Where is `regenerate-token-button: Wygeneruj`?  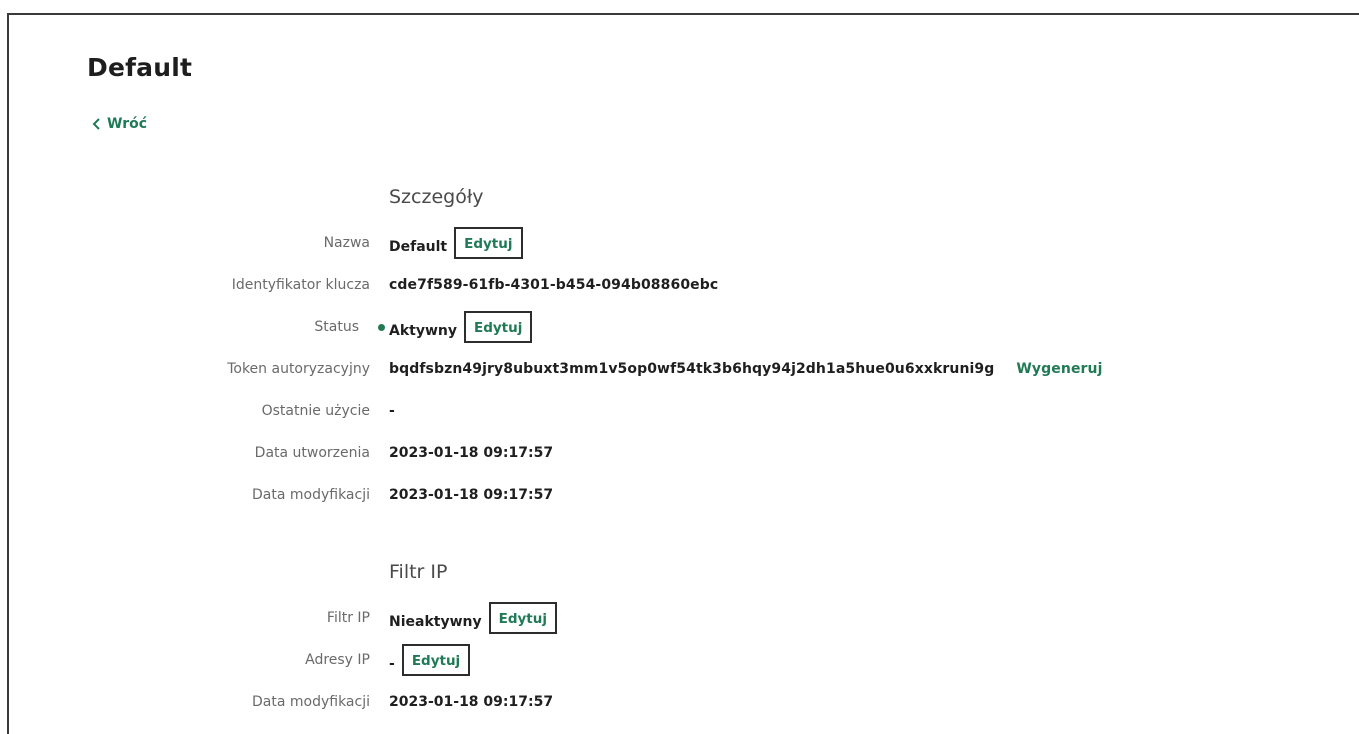 regenerate-token-button: Wygeneruj is located at coordinates (1059, 369).